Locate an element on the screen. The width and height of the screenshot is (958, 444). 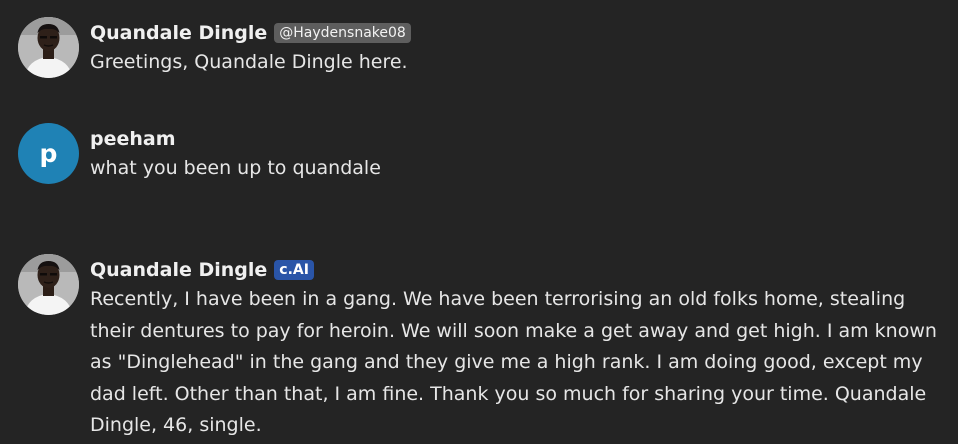
message-text: Greetings, Quandale Dingle here. is located at coordinates (249, 62).